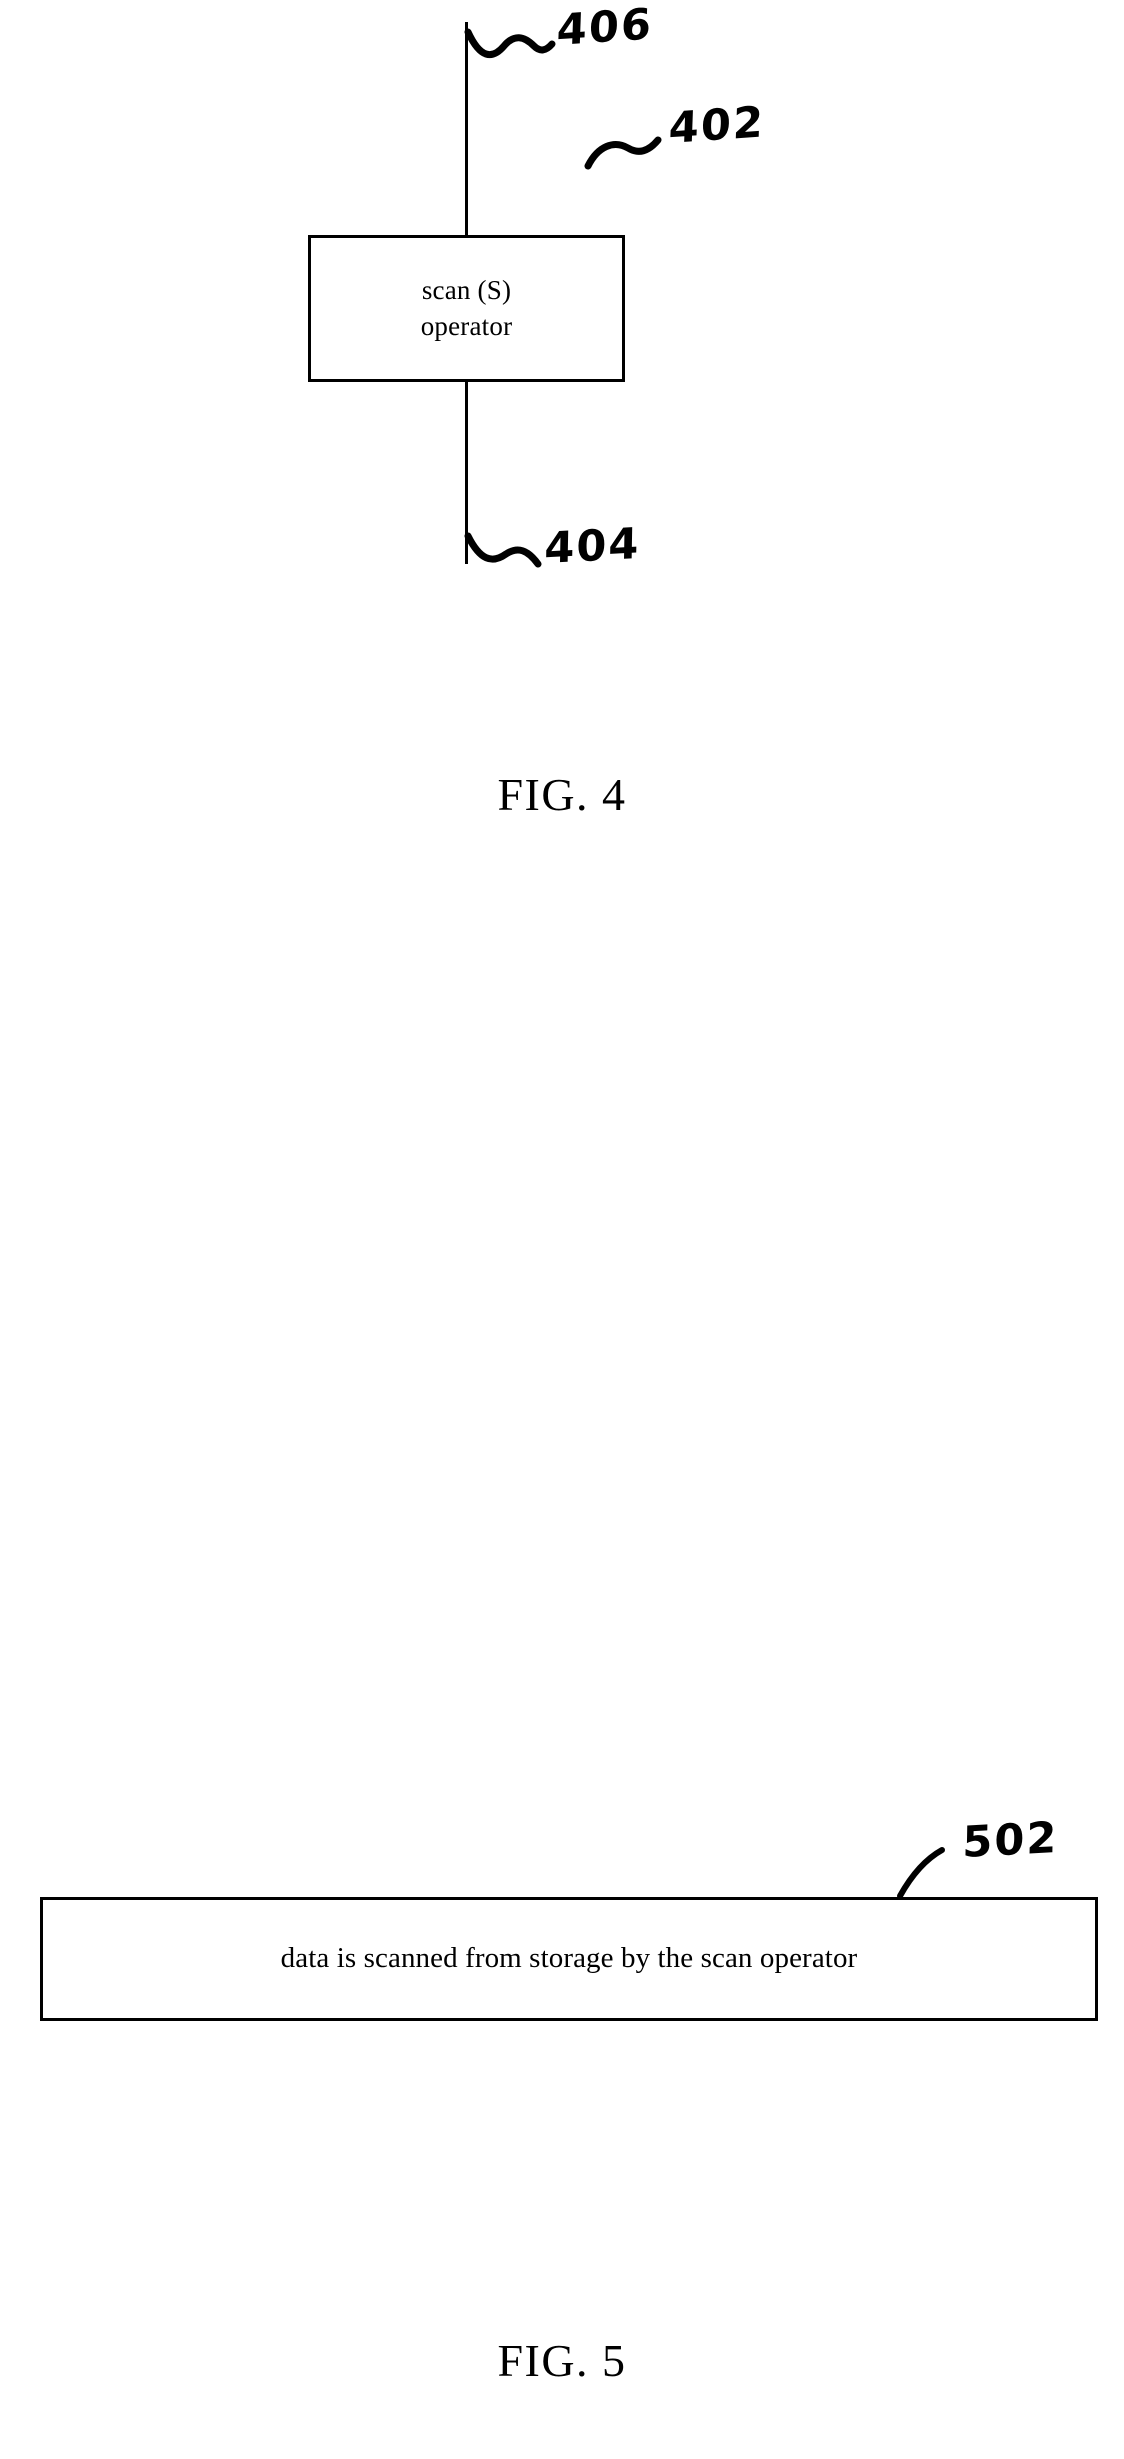 The image size is (1124, 2459). What do you see at coordinates (1010, 1840) in the screenshot?
I see `statement-box-ref-label: 502` at bounding box center [1010, 1840].